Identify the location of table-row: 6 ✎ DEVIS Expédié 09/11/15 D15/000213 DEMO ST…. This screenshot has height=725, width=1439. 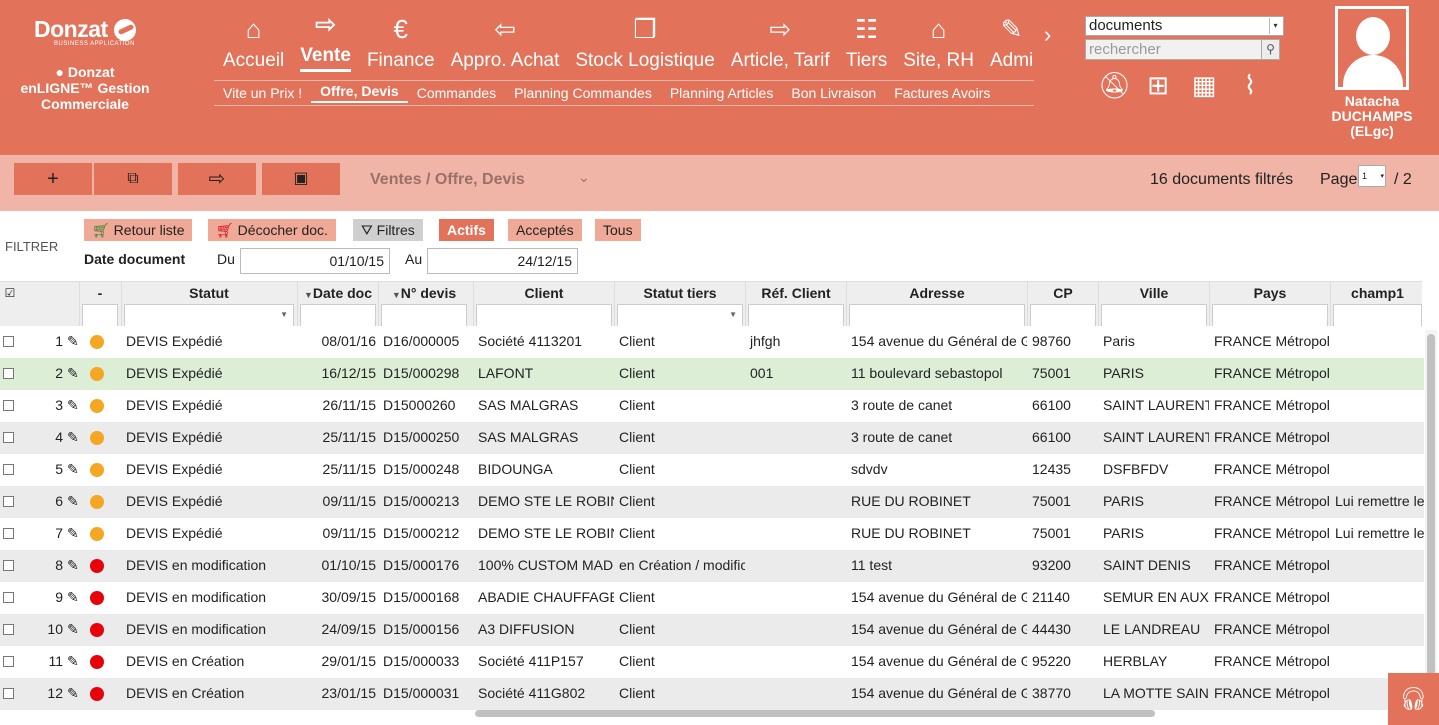
(712, 502).